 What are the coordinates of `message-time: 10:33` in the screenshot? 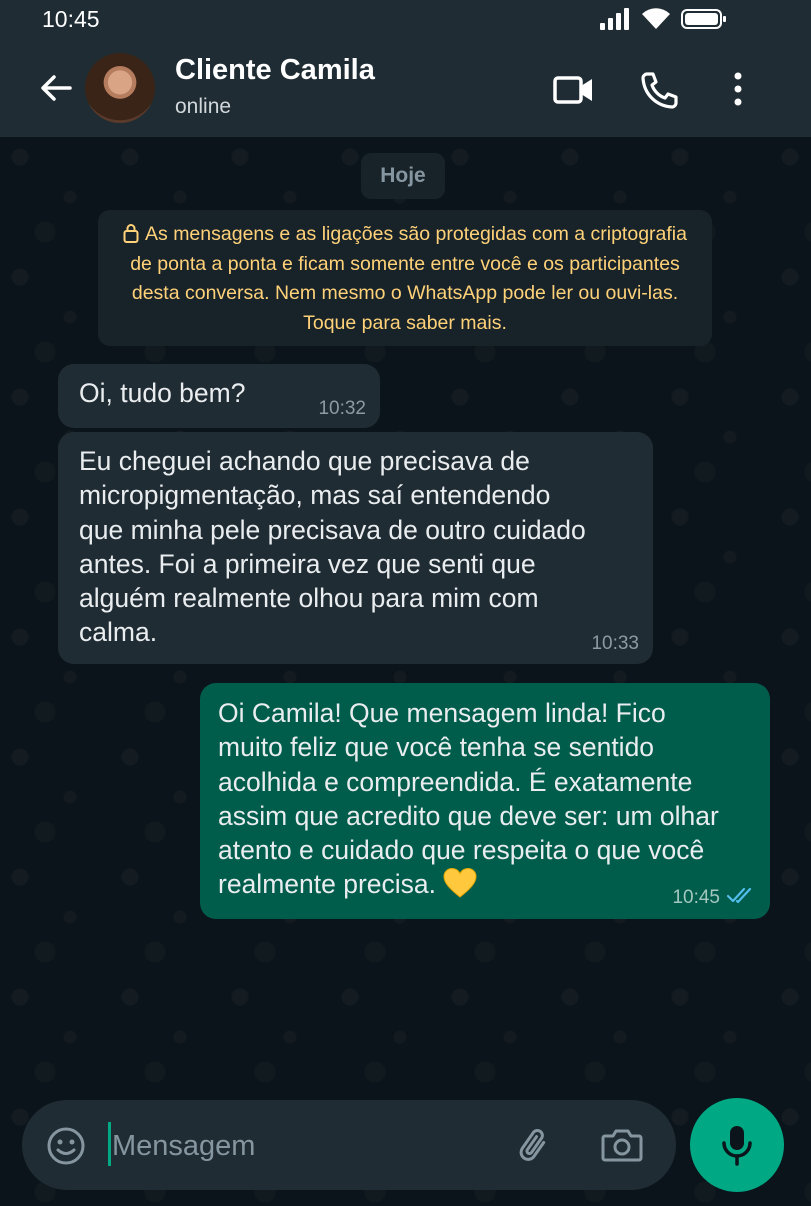 It's located at (615, 643).